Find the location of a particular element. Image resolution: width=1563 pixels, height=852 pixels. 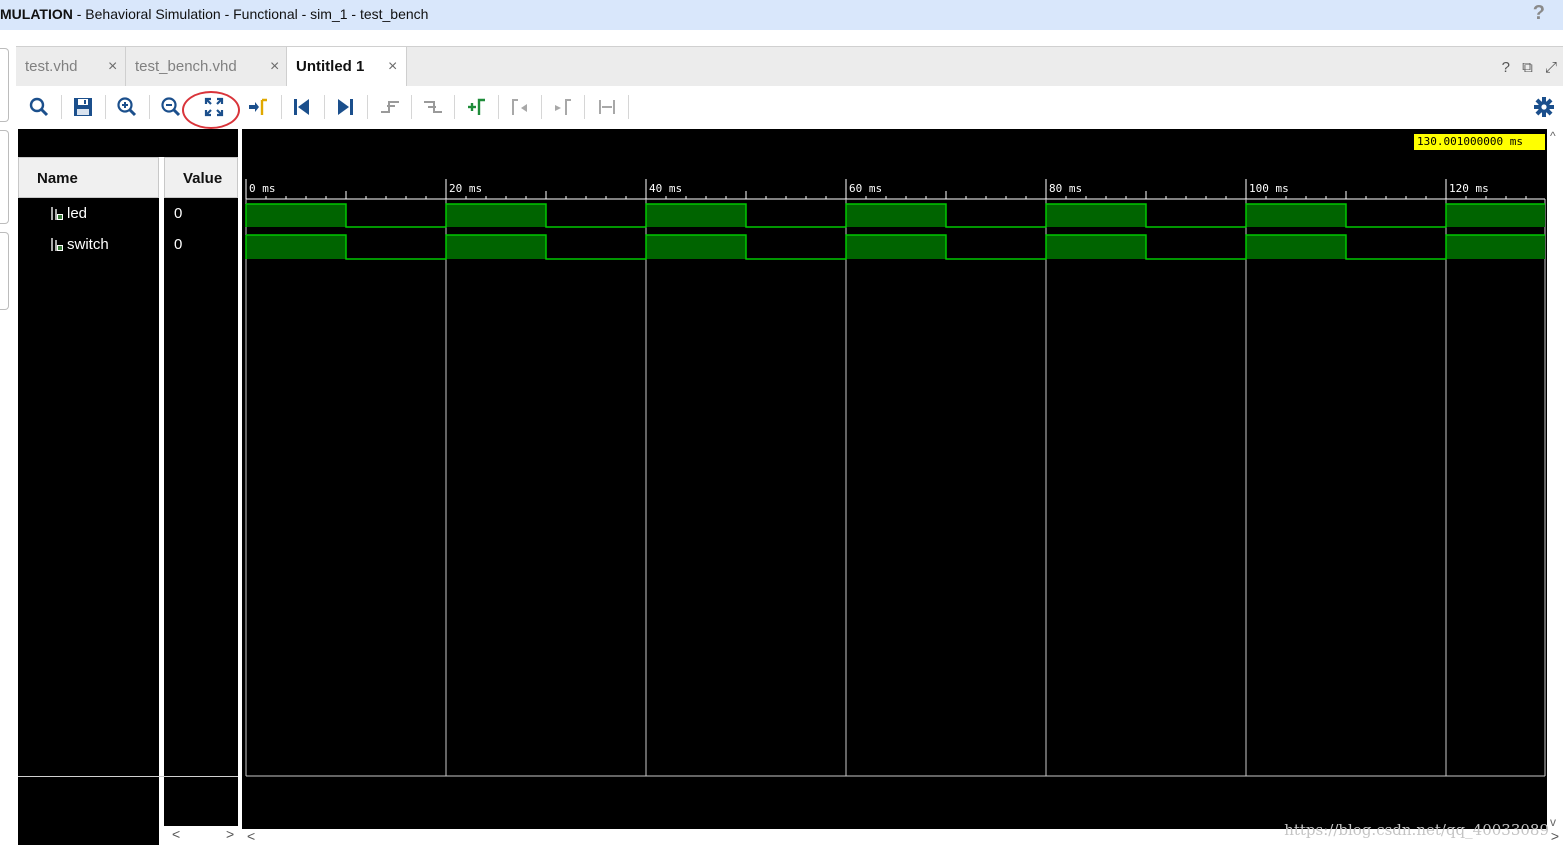

ruler-tick-label: 100 ms is located at coordinates (1269, 188).